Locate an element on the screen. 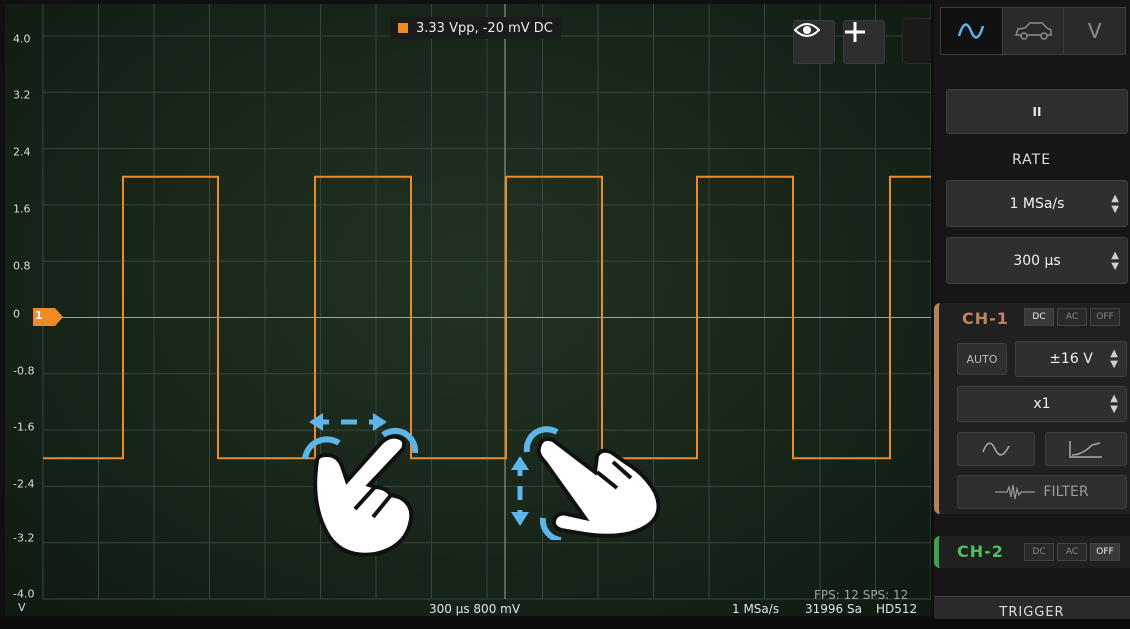 The image size is (1130, 629). ch1-probe-value: x1 is located at coordinates (1042, 404).